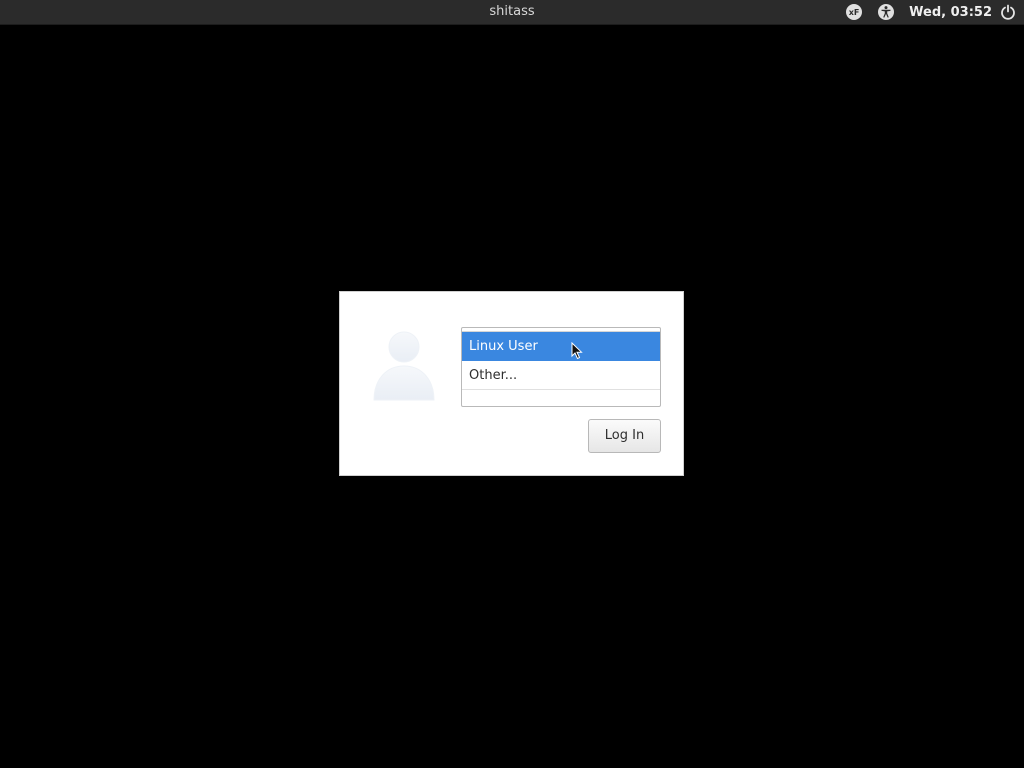 Image resolution: width=1024 pixels, height=768 pixels. What do you see at coordinates (886, 12) in the screenshot?
I see `accessibility-icon` at bounding box center [886, 12].